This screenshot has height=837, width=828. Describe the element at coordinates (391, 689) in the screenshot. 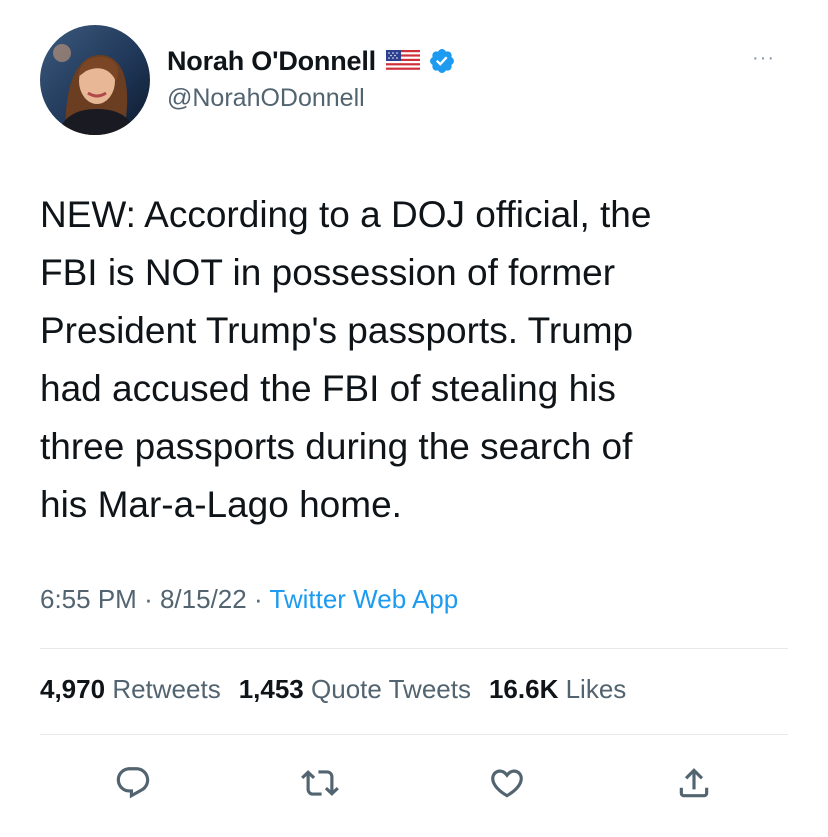

I see `quote-tweets-label: Quote Tweets` at that location.